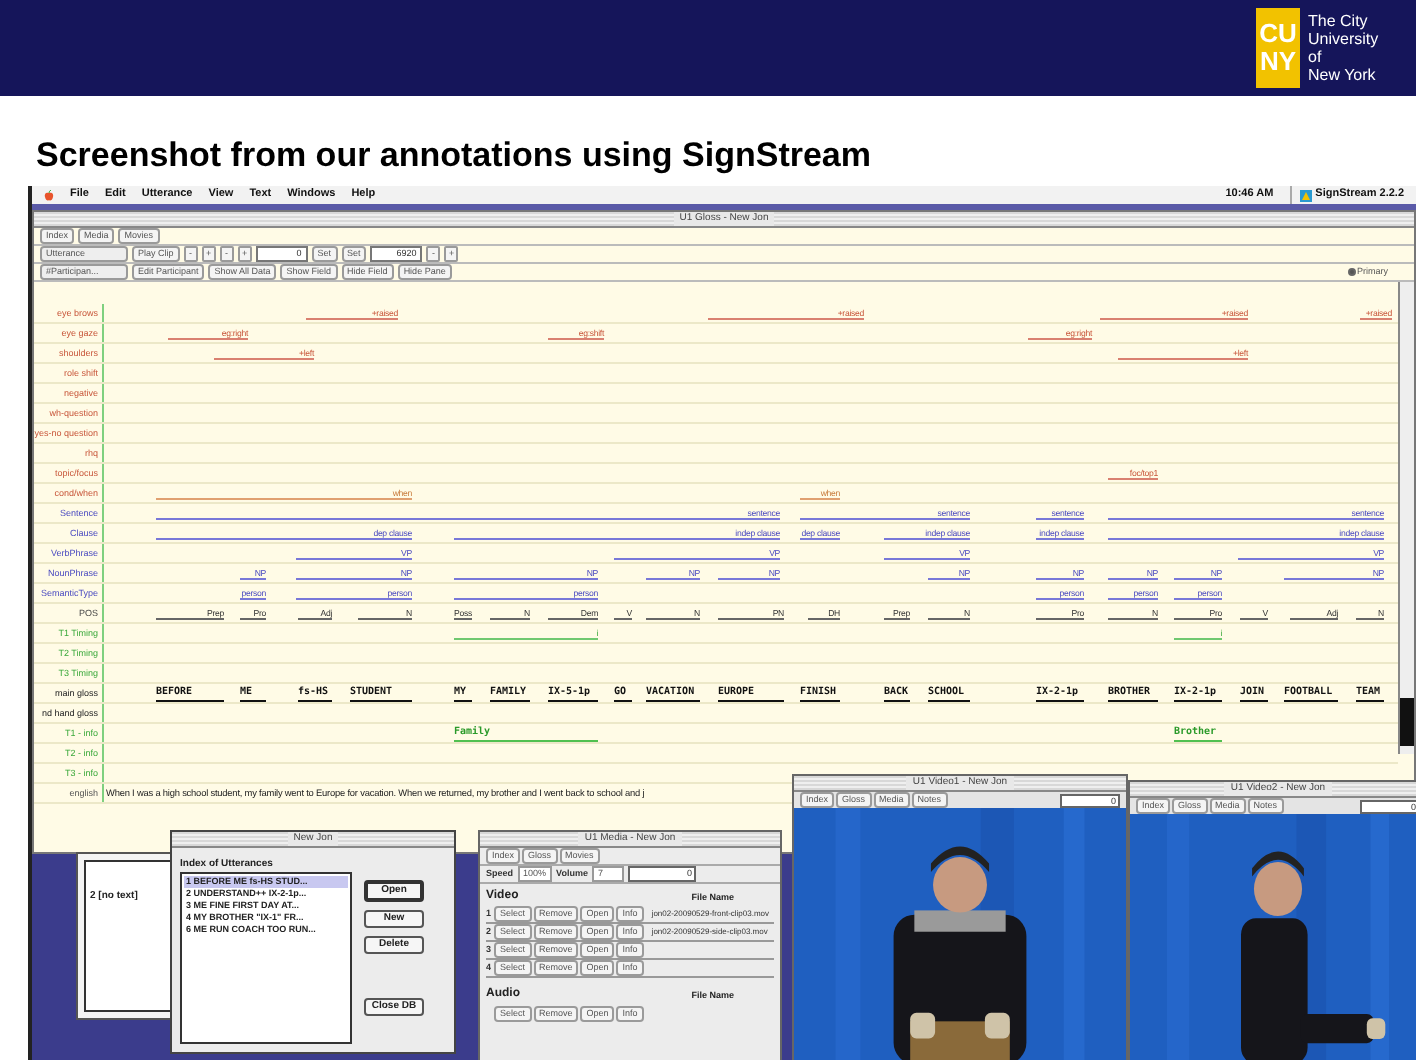 The height and width of the screenshot is (1060, 1416). Describe the element at coordinates (49, 195) in the screenshot. I see `apple-icon` at that location.